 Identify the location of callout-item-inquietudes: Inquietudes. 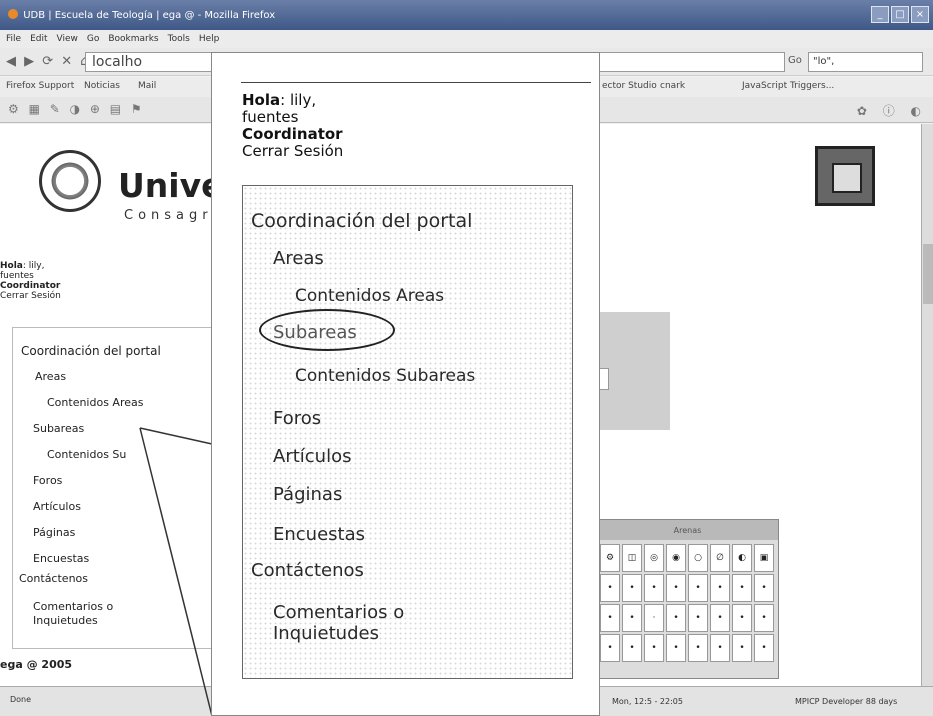
(326, 633).